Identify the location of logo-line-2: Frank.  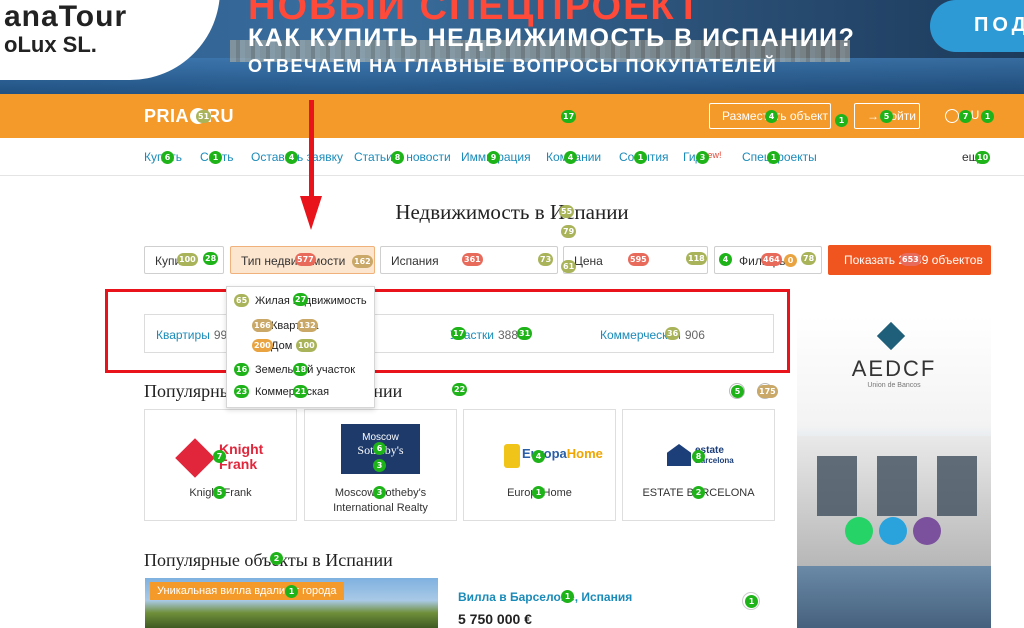
(238, 464).